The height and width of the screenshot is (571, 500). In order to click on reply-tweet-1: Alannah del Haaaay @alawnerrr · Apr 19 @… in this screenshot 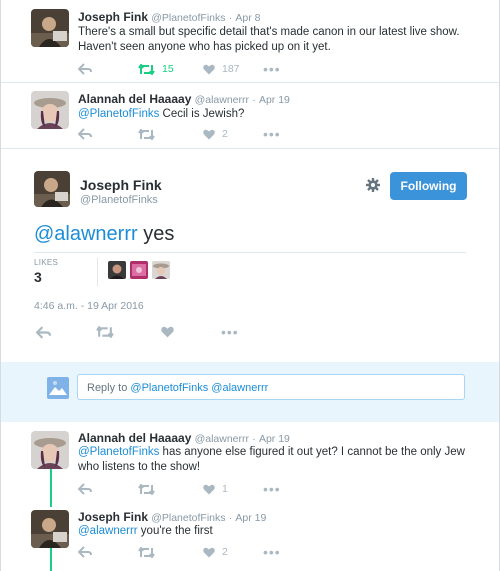, I will do `click(250, 465)`.